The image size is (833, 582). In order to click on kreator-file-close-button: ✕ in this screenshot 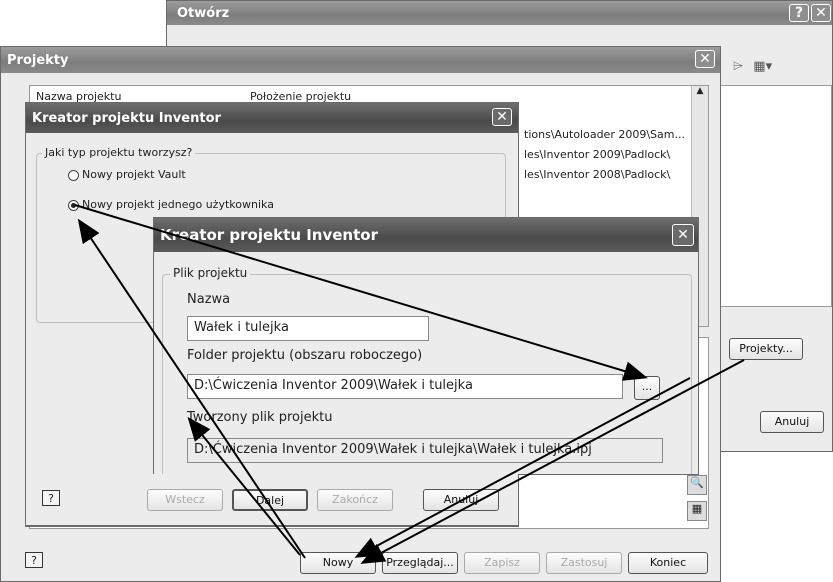, I will do `click(683, 235)`.